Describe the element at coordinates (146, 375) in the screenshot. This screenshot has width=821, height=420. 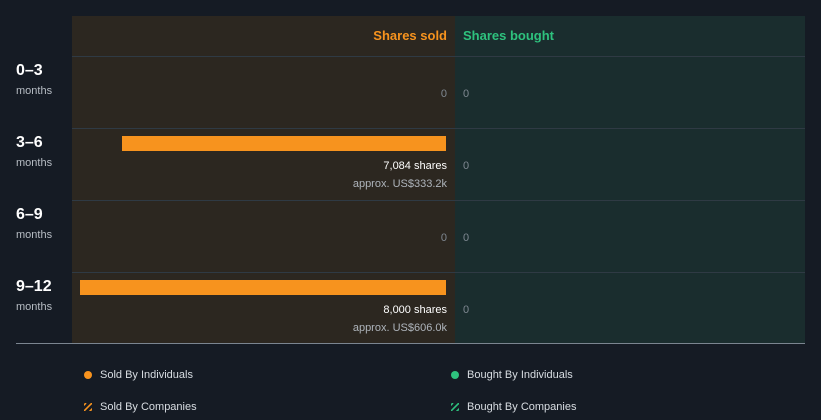
I see `legend-label: Sold By Individuals` at that location.